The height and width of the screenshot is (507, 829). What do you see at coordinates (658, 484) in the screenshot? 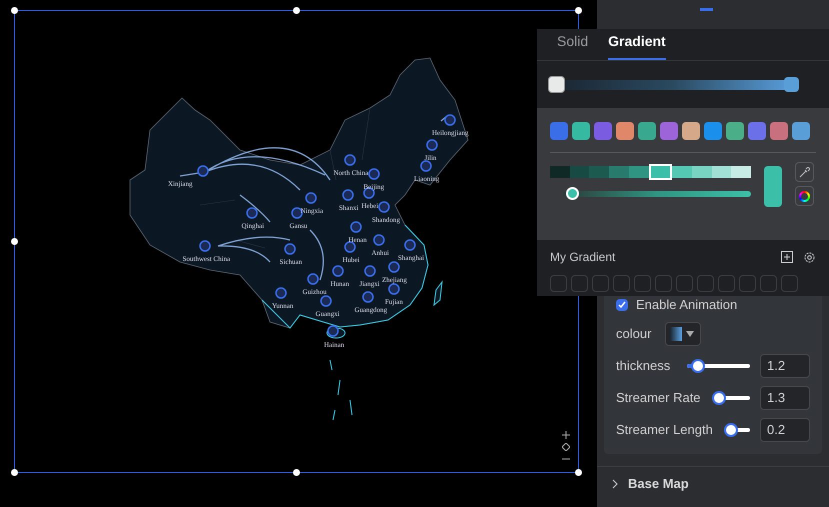
I see `section-header: Base Map` at bounding box center [658, 484].